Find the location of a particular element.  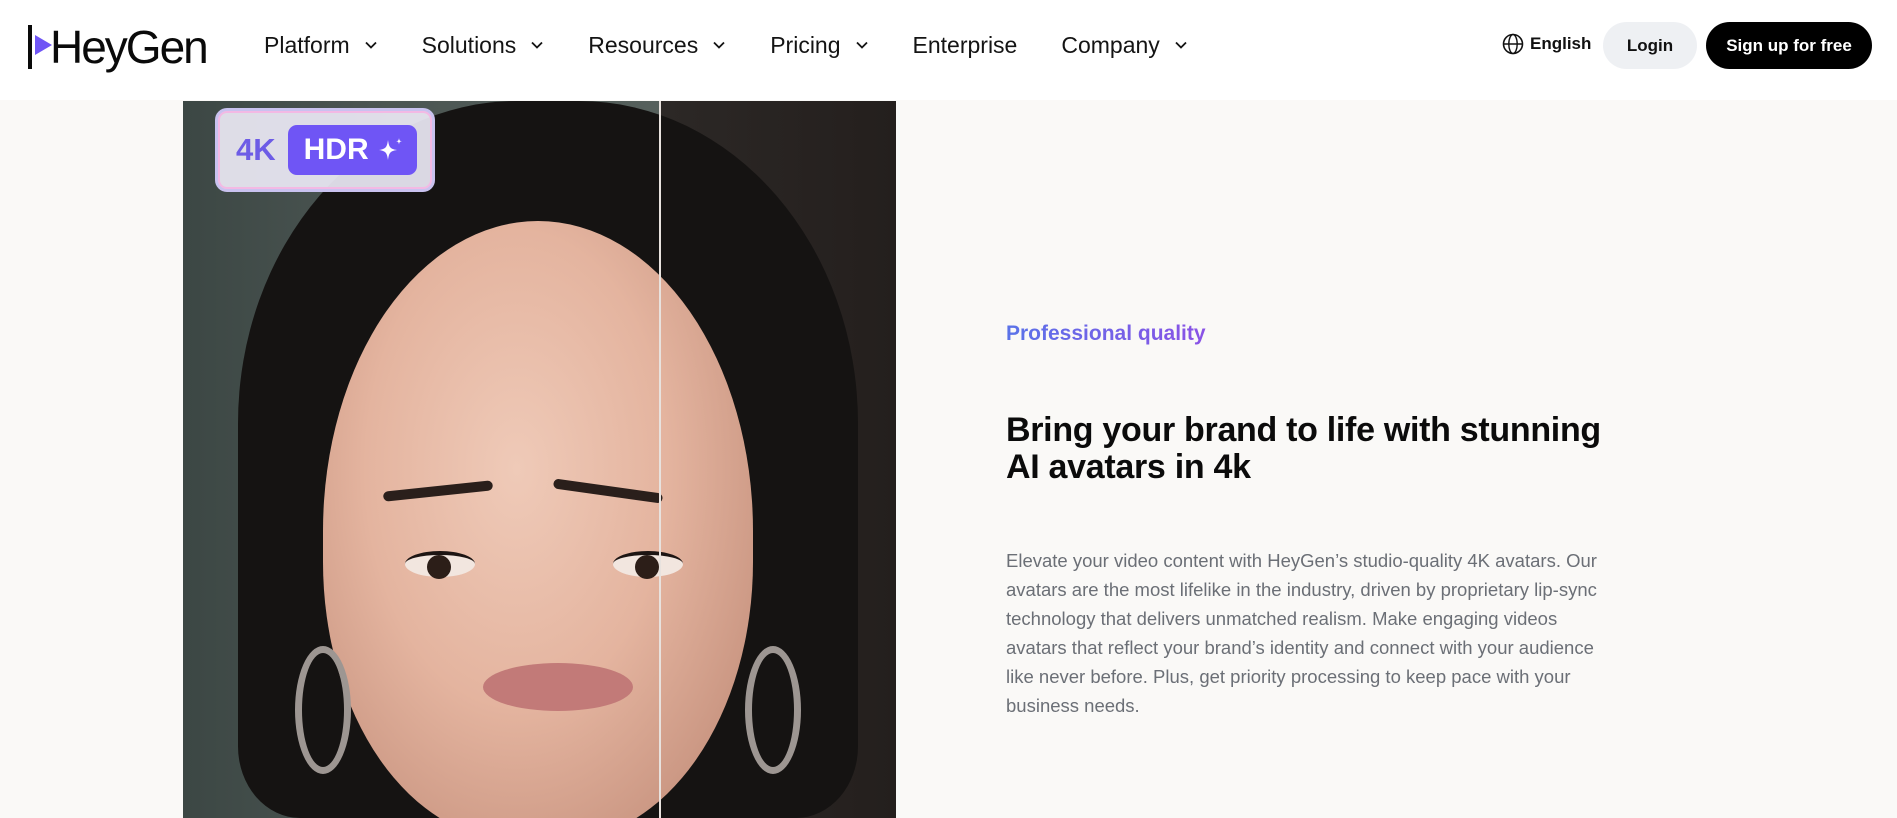

nav-item-solutions: Solutions is located at coordinates (483, 45).